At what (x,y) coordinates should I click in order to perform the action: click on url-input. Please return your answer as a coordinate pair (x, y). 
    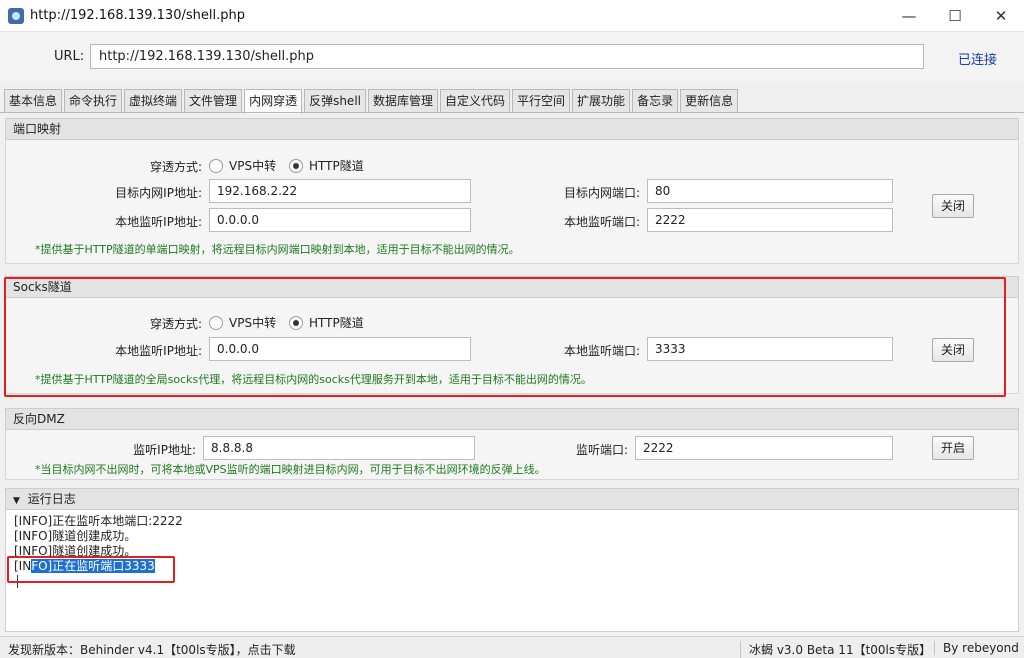
    Looking at the image, I should click on (507, 56).